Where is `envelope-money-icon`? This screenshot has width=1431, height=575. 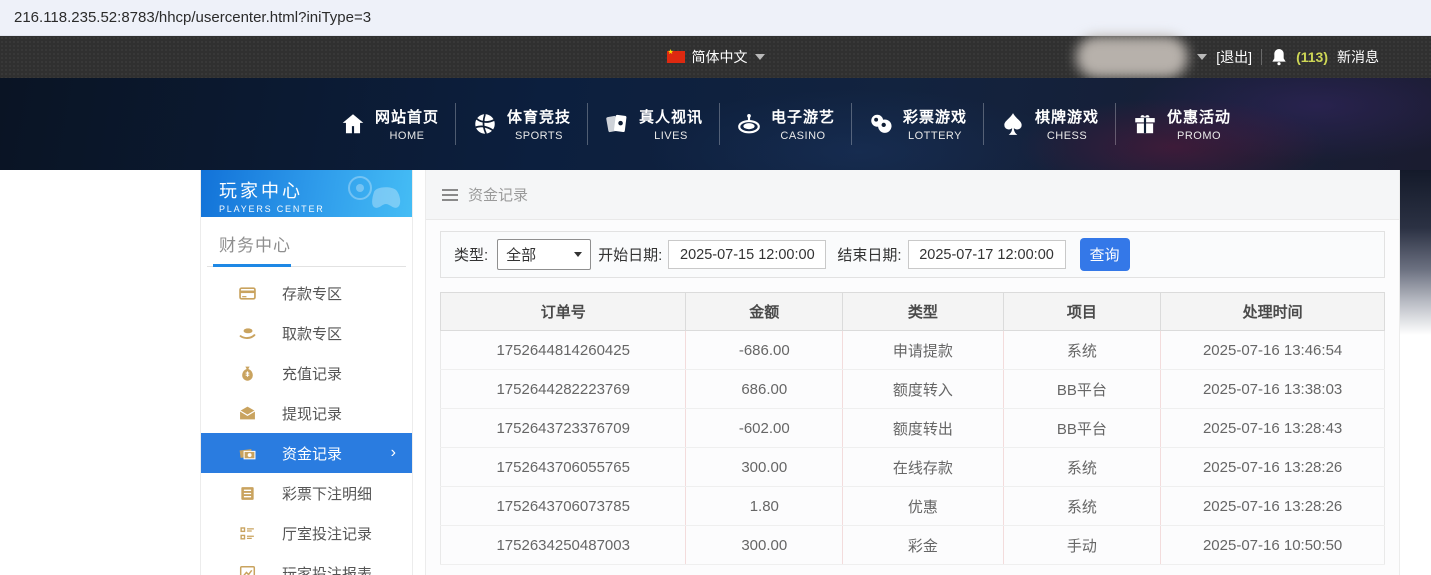
envelope-money-icon is located at coordinates (247, 413).